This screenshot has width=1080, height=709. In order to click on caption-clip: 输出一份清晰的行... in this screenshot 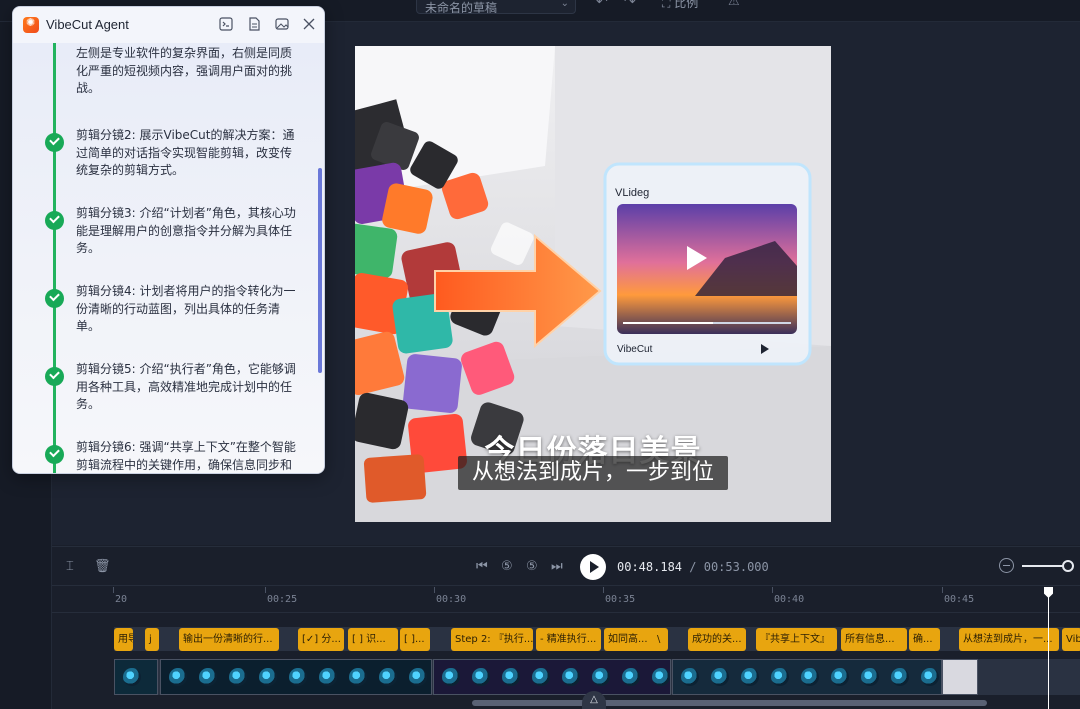, I will do `click(229, 639)`.